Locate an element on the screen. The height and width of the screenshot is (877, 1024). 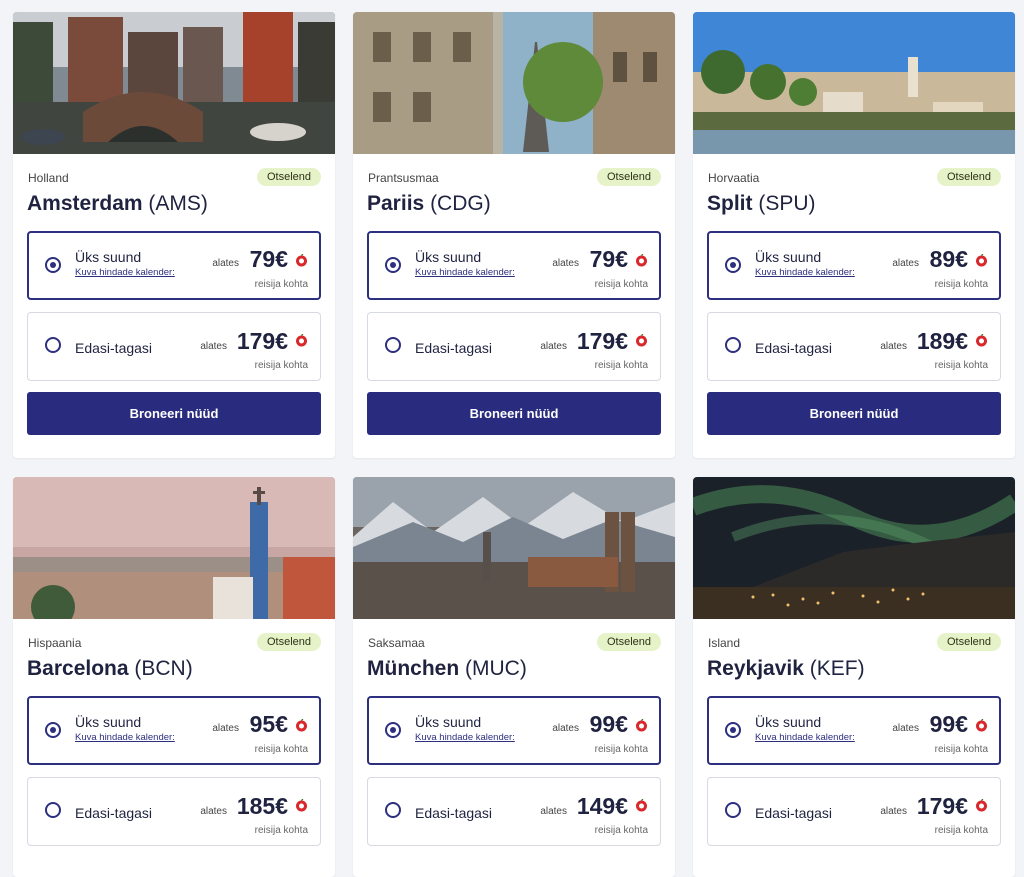
destination-title: Amsterdam (AMS) is located at coordinates (174, 204).